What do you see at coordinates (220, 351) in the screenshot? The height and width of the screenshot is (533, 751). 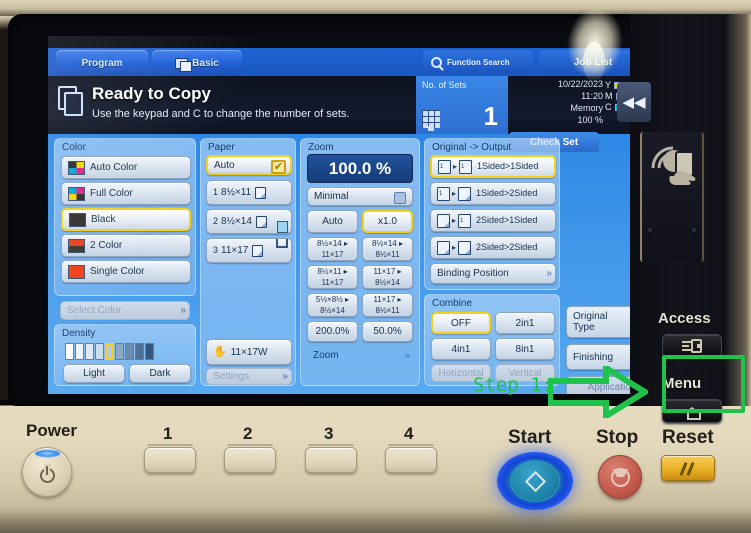 I see `hand-feed-icon: ✋` at bounding box center [220, 351].